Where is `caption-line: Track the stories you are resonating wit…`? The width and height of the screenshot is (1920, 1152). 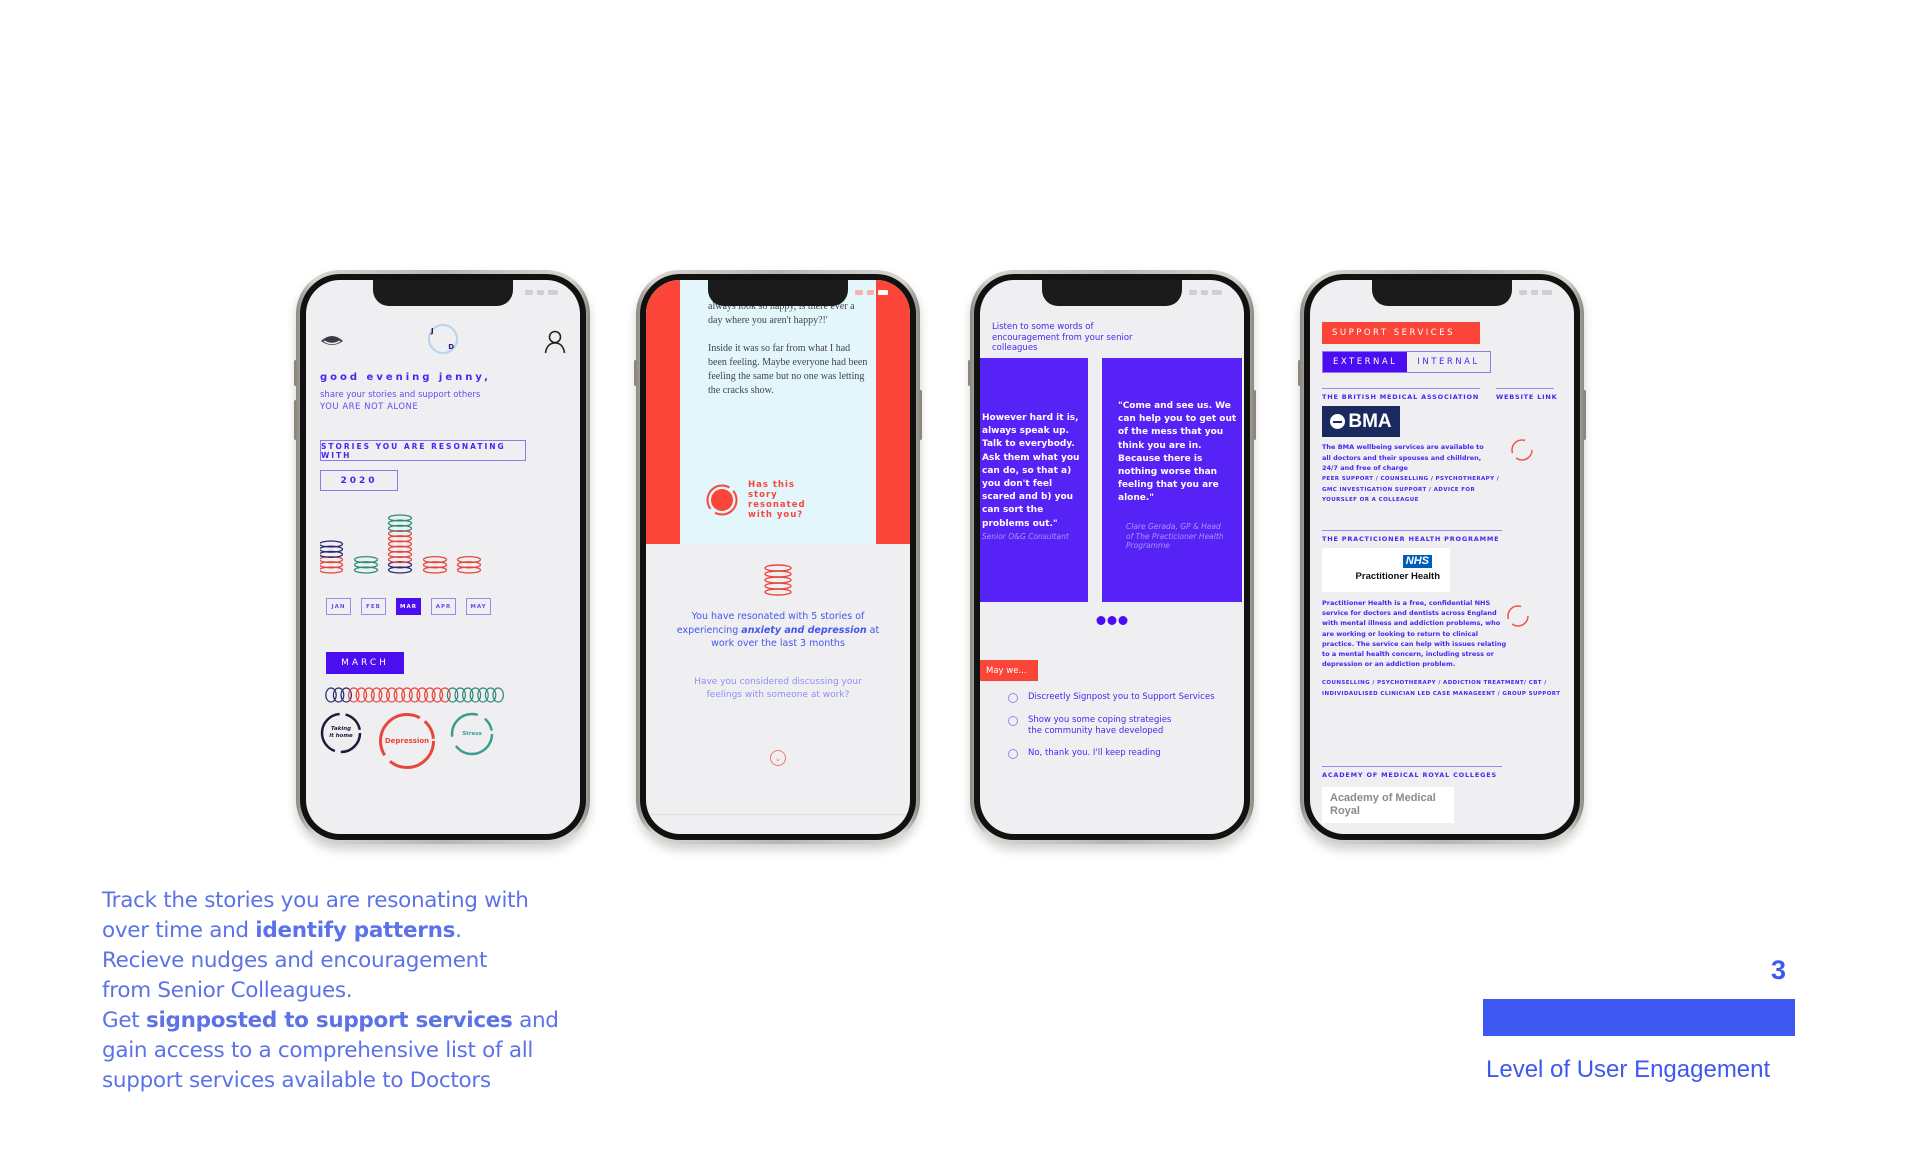
caption-line: Track the stories you are resonating wit… is located at coordinates (315, 900).